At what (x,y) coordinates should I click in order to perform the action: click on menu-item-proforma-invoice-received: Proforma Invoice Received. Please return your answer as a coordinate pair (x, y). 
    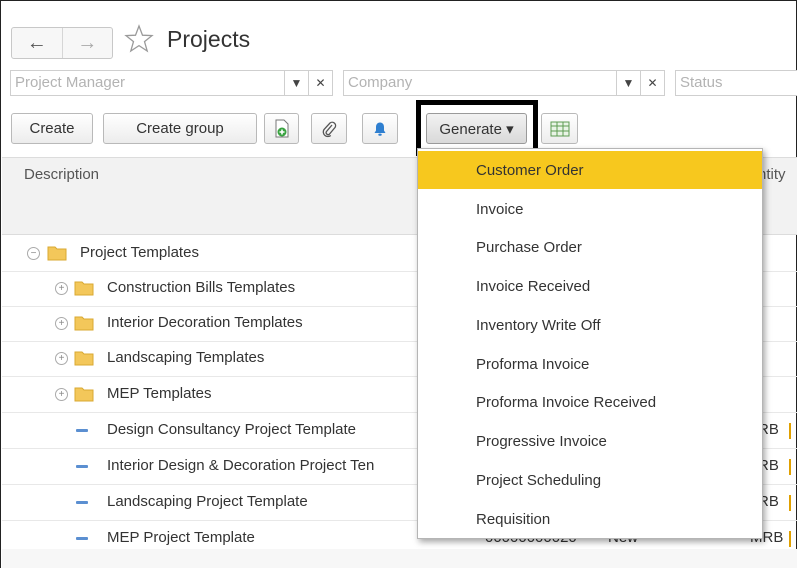
    Looking at the image, I should click on (590, 402).